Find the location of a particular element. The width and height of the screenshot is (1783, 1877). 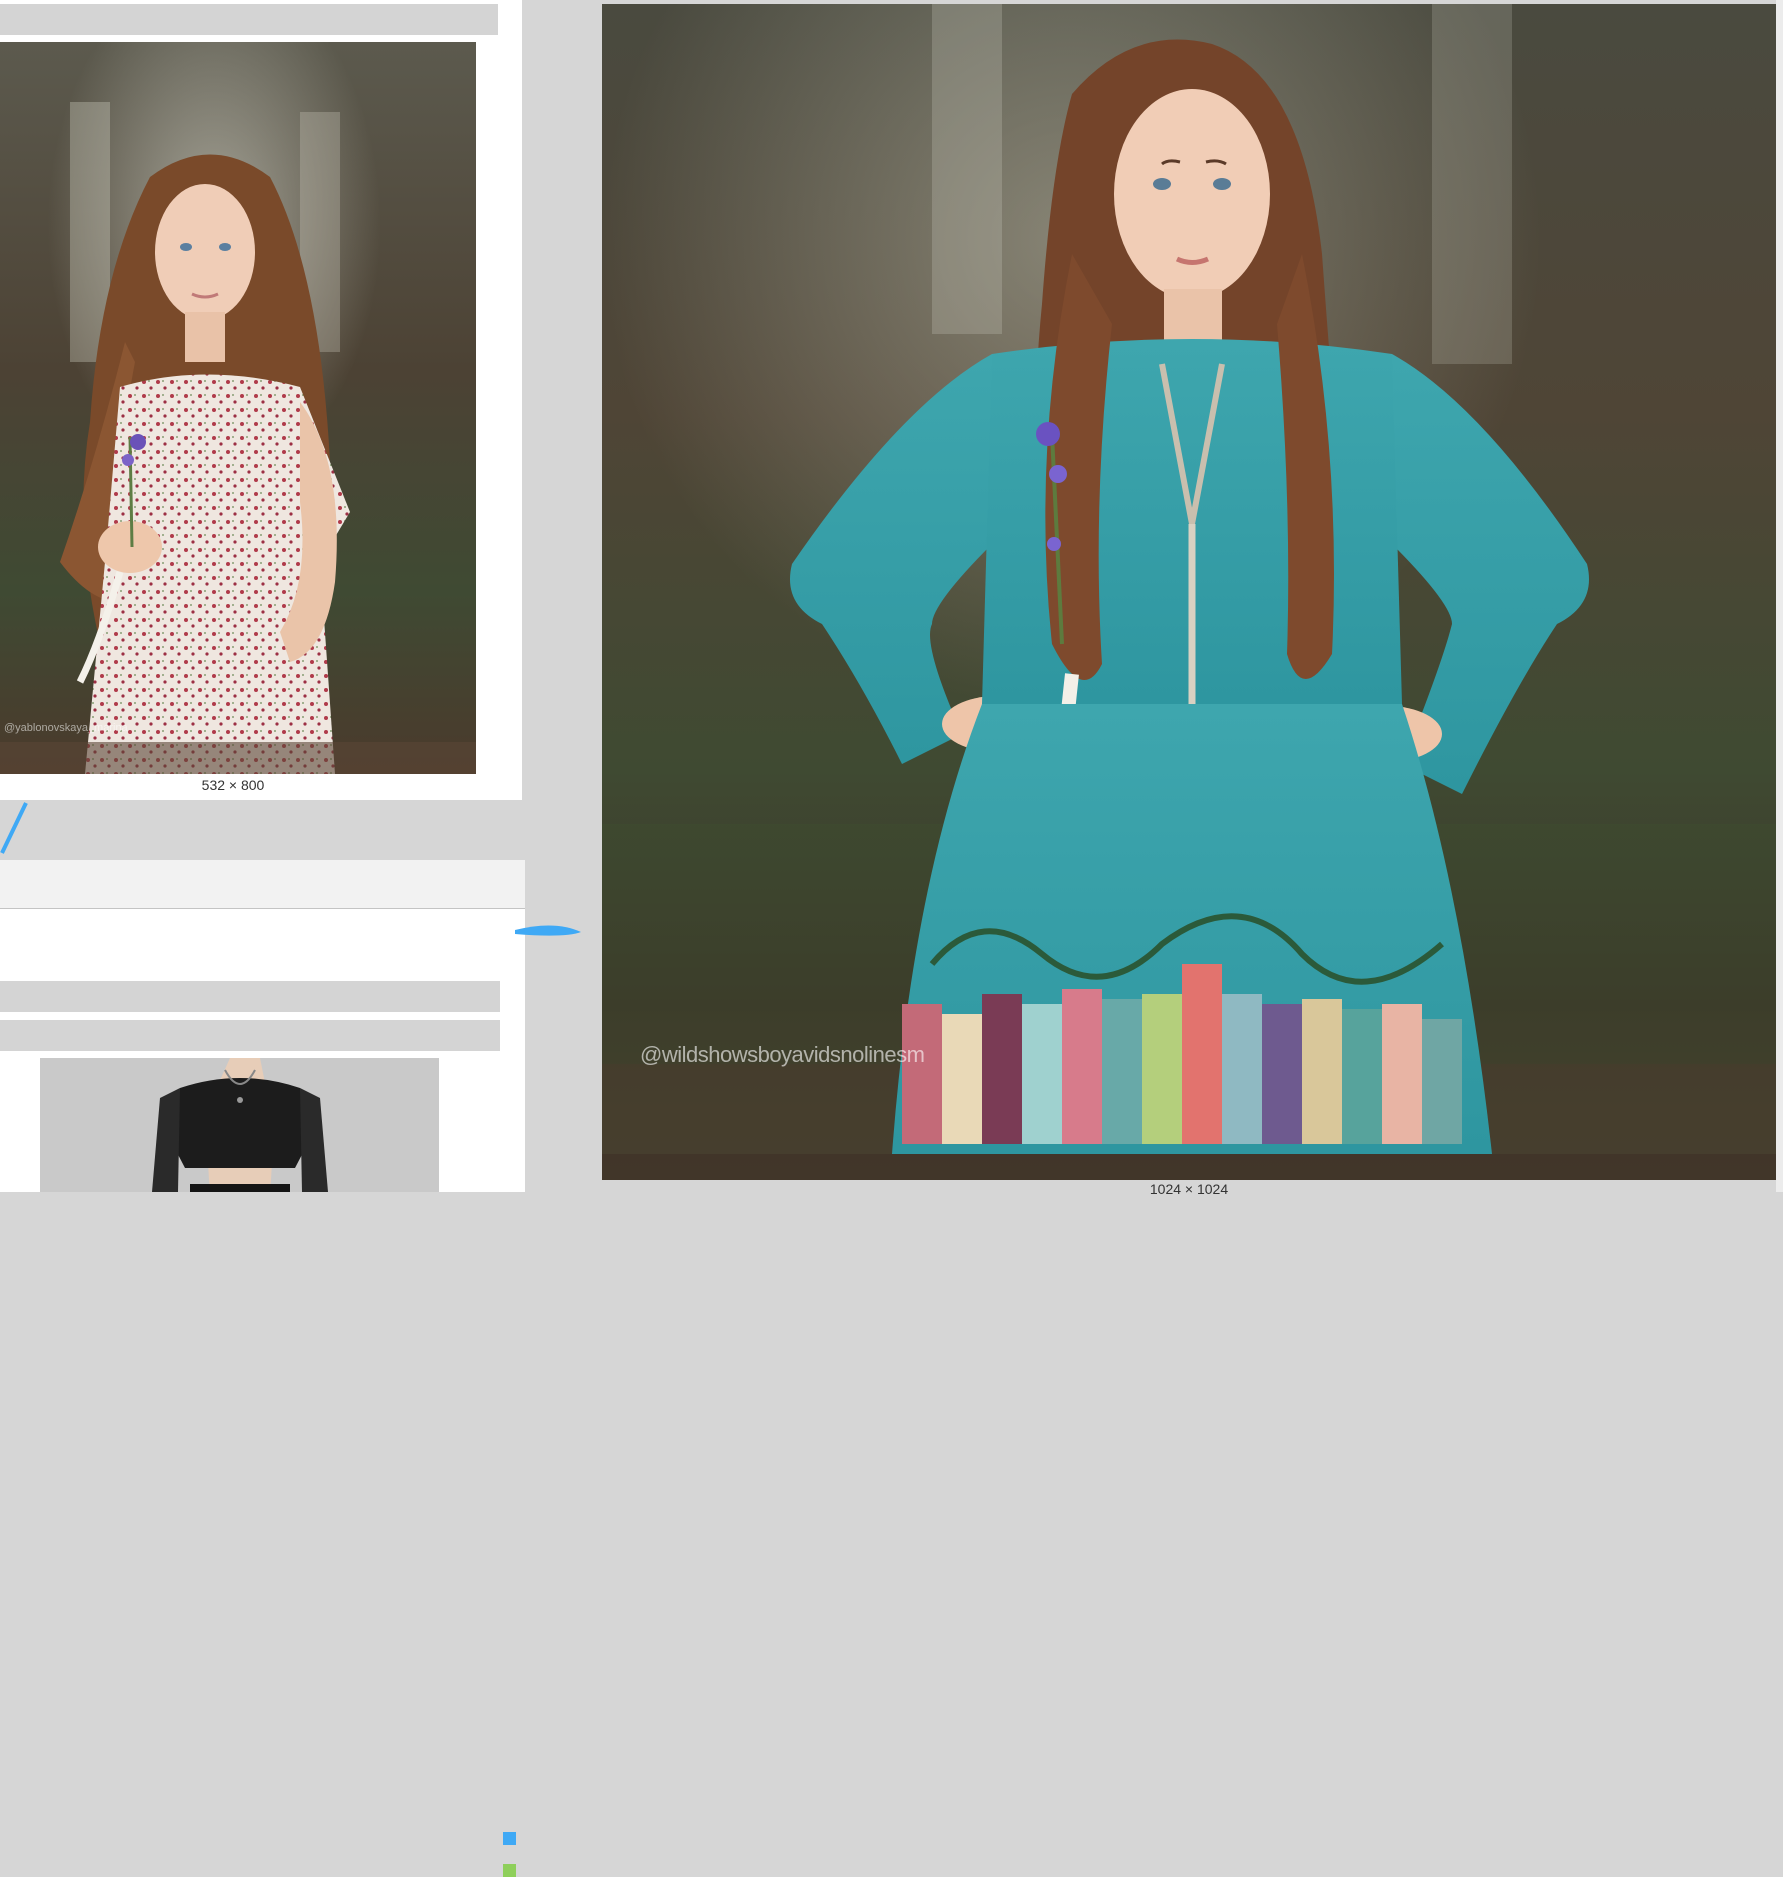

preview-dimensions-label: 1024 × 1024 is located at coordinates (1189, 1189).